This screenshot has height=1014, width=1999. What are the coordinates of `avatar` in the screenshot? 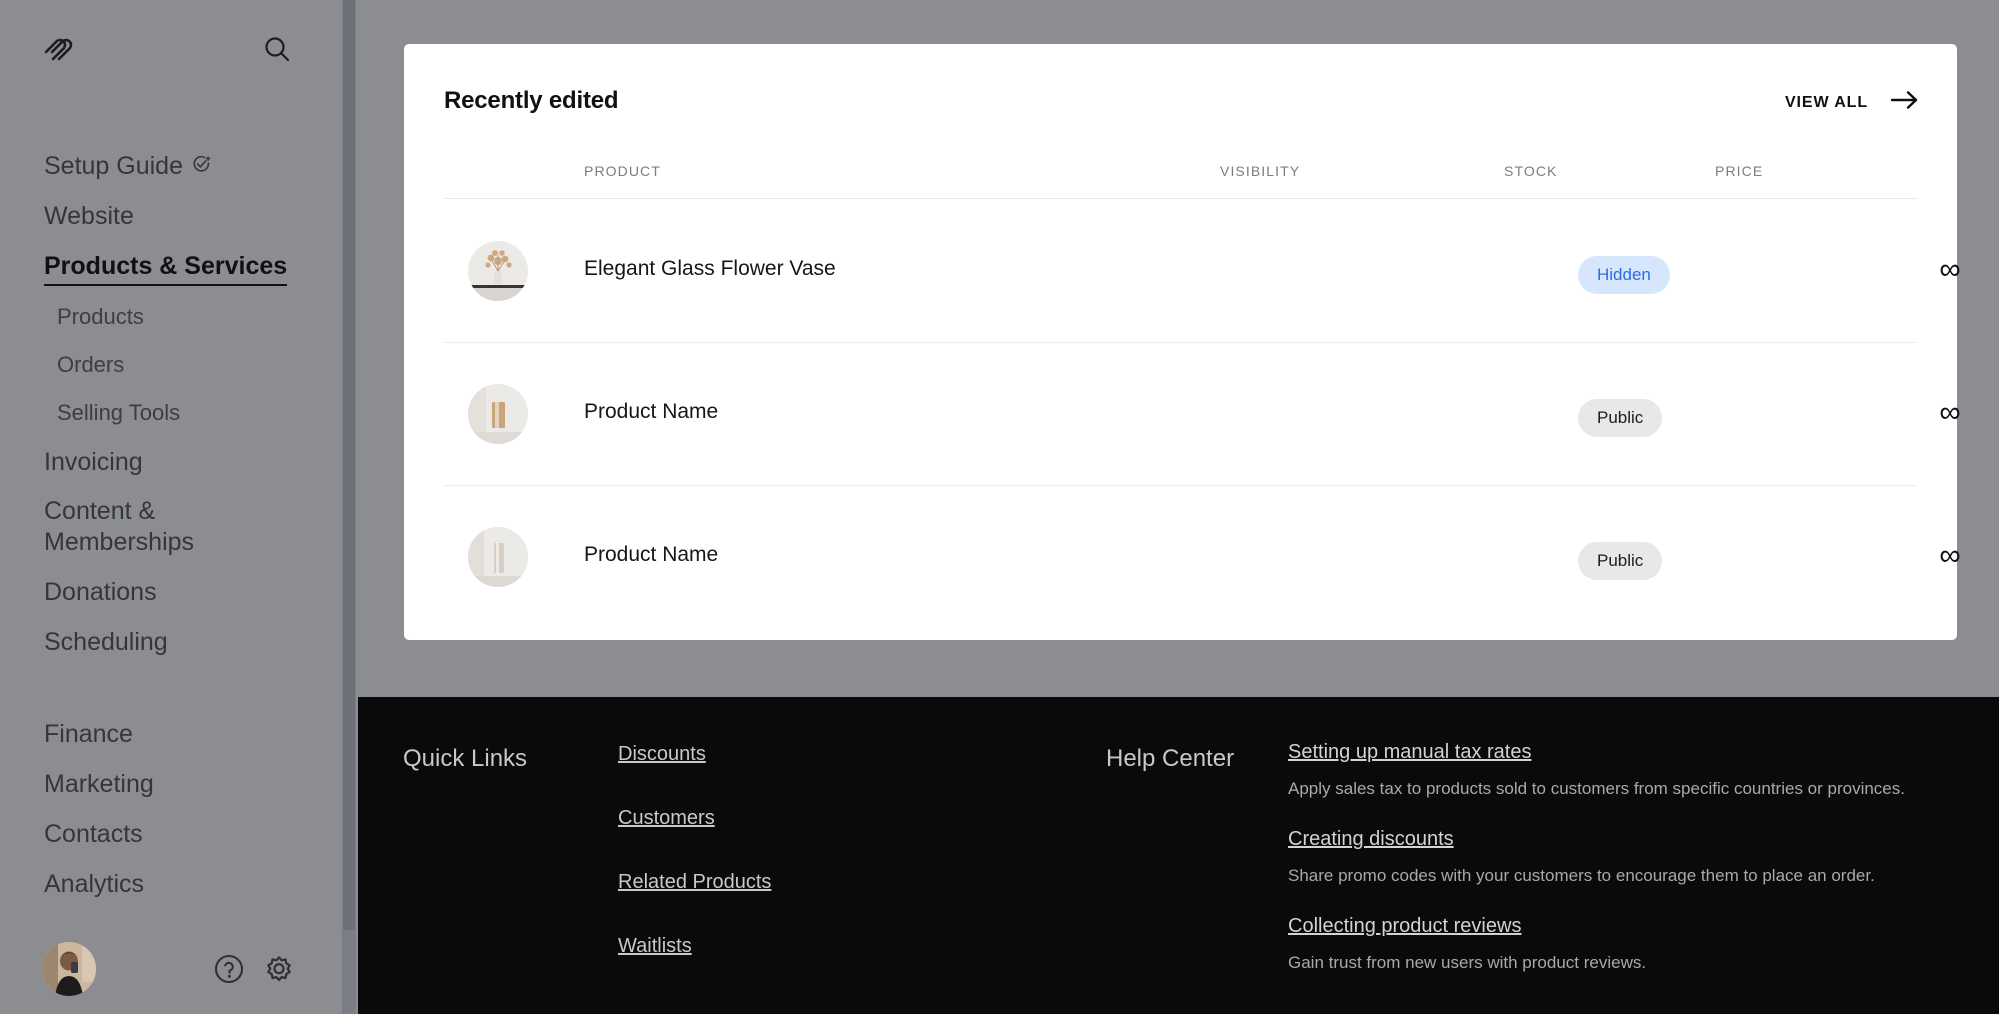 It's located at (69, 969).